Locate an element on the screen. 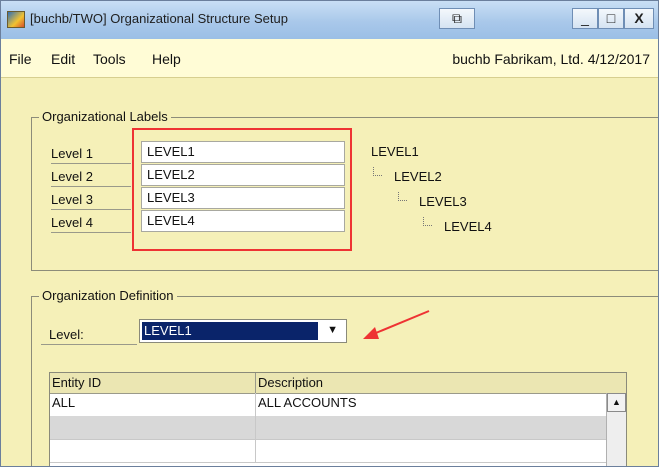 This screenshot has height=467, width=659. entity-id-cell: ALL is located at coordinates (153, 404).